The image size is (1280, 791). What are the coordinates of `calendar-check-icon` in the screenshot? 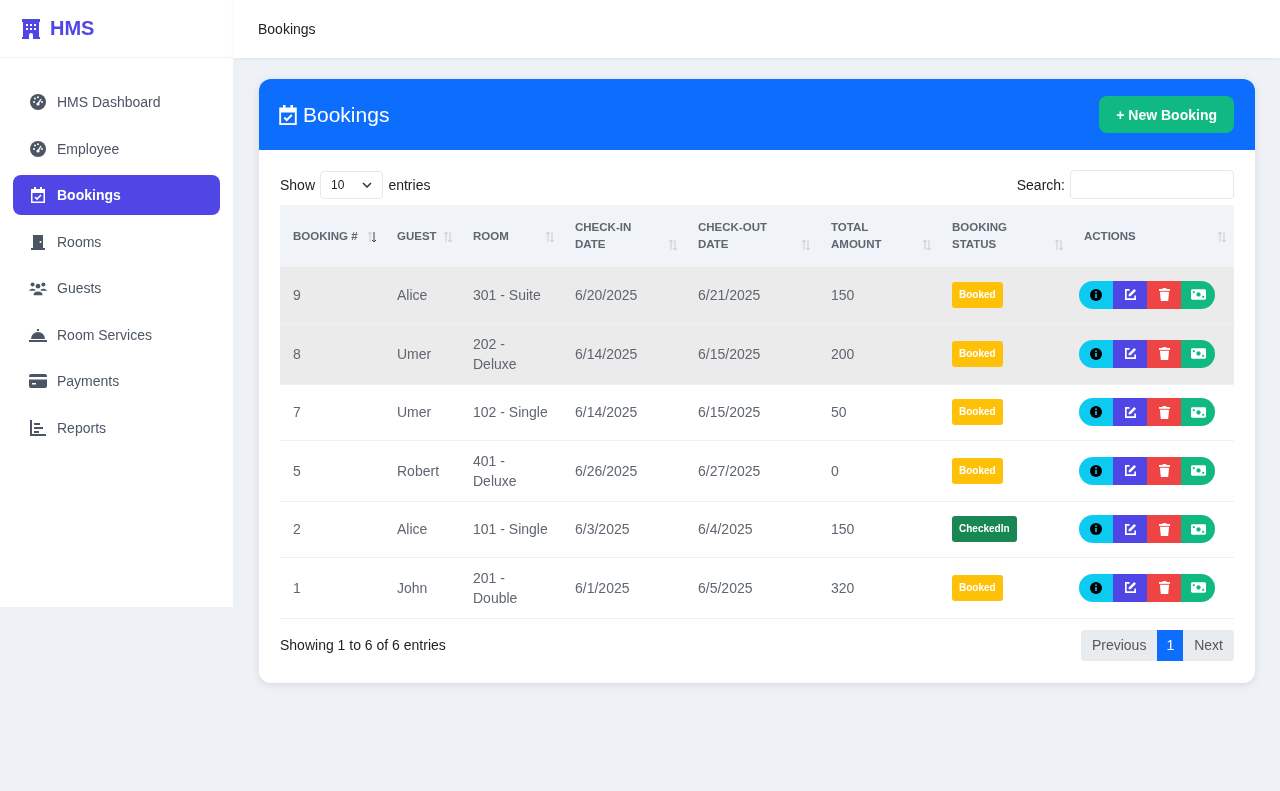 It's located at (38, 195).